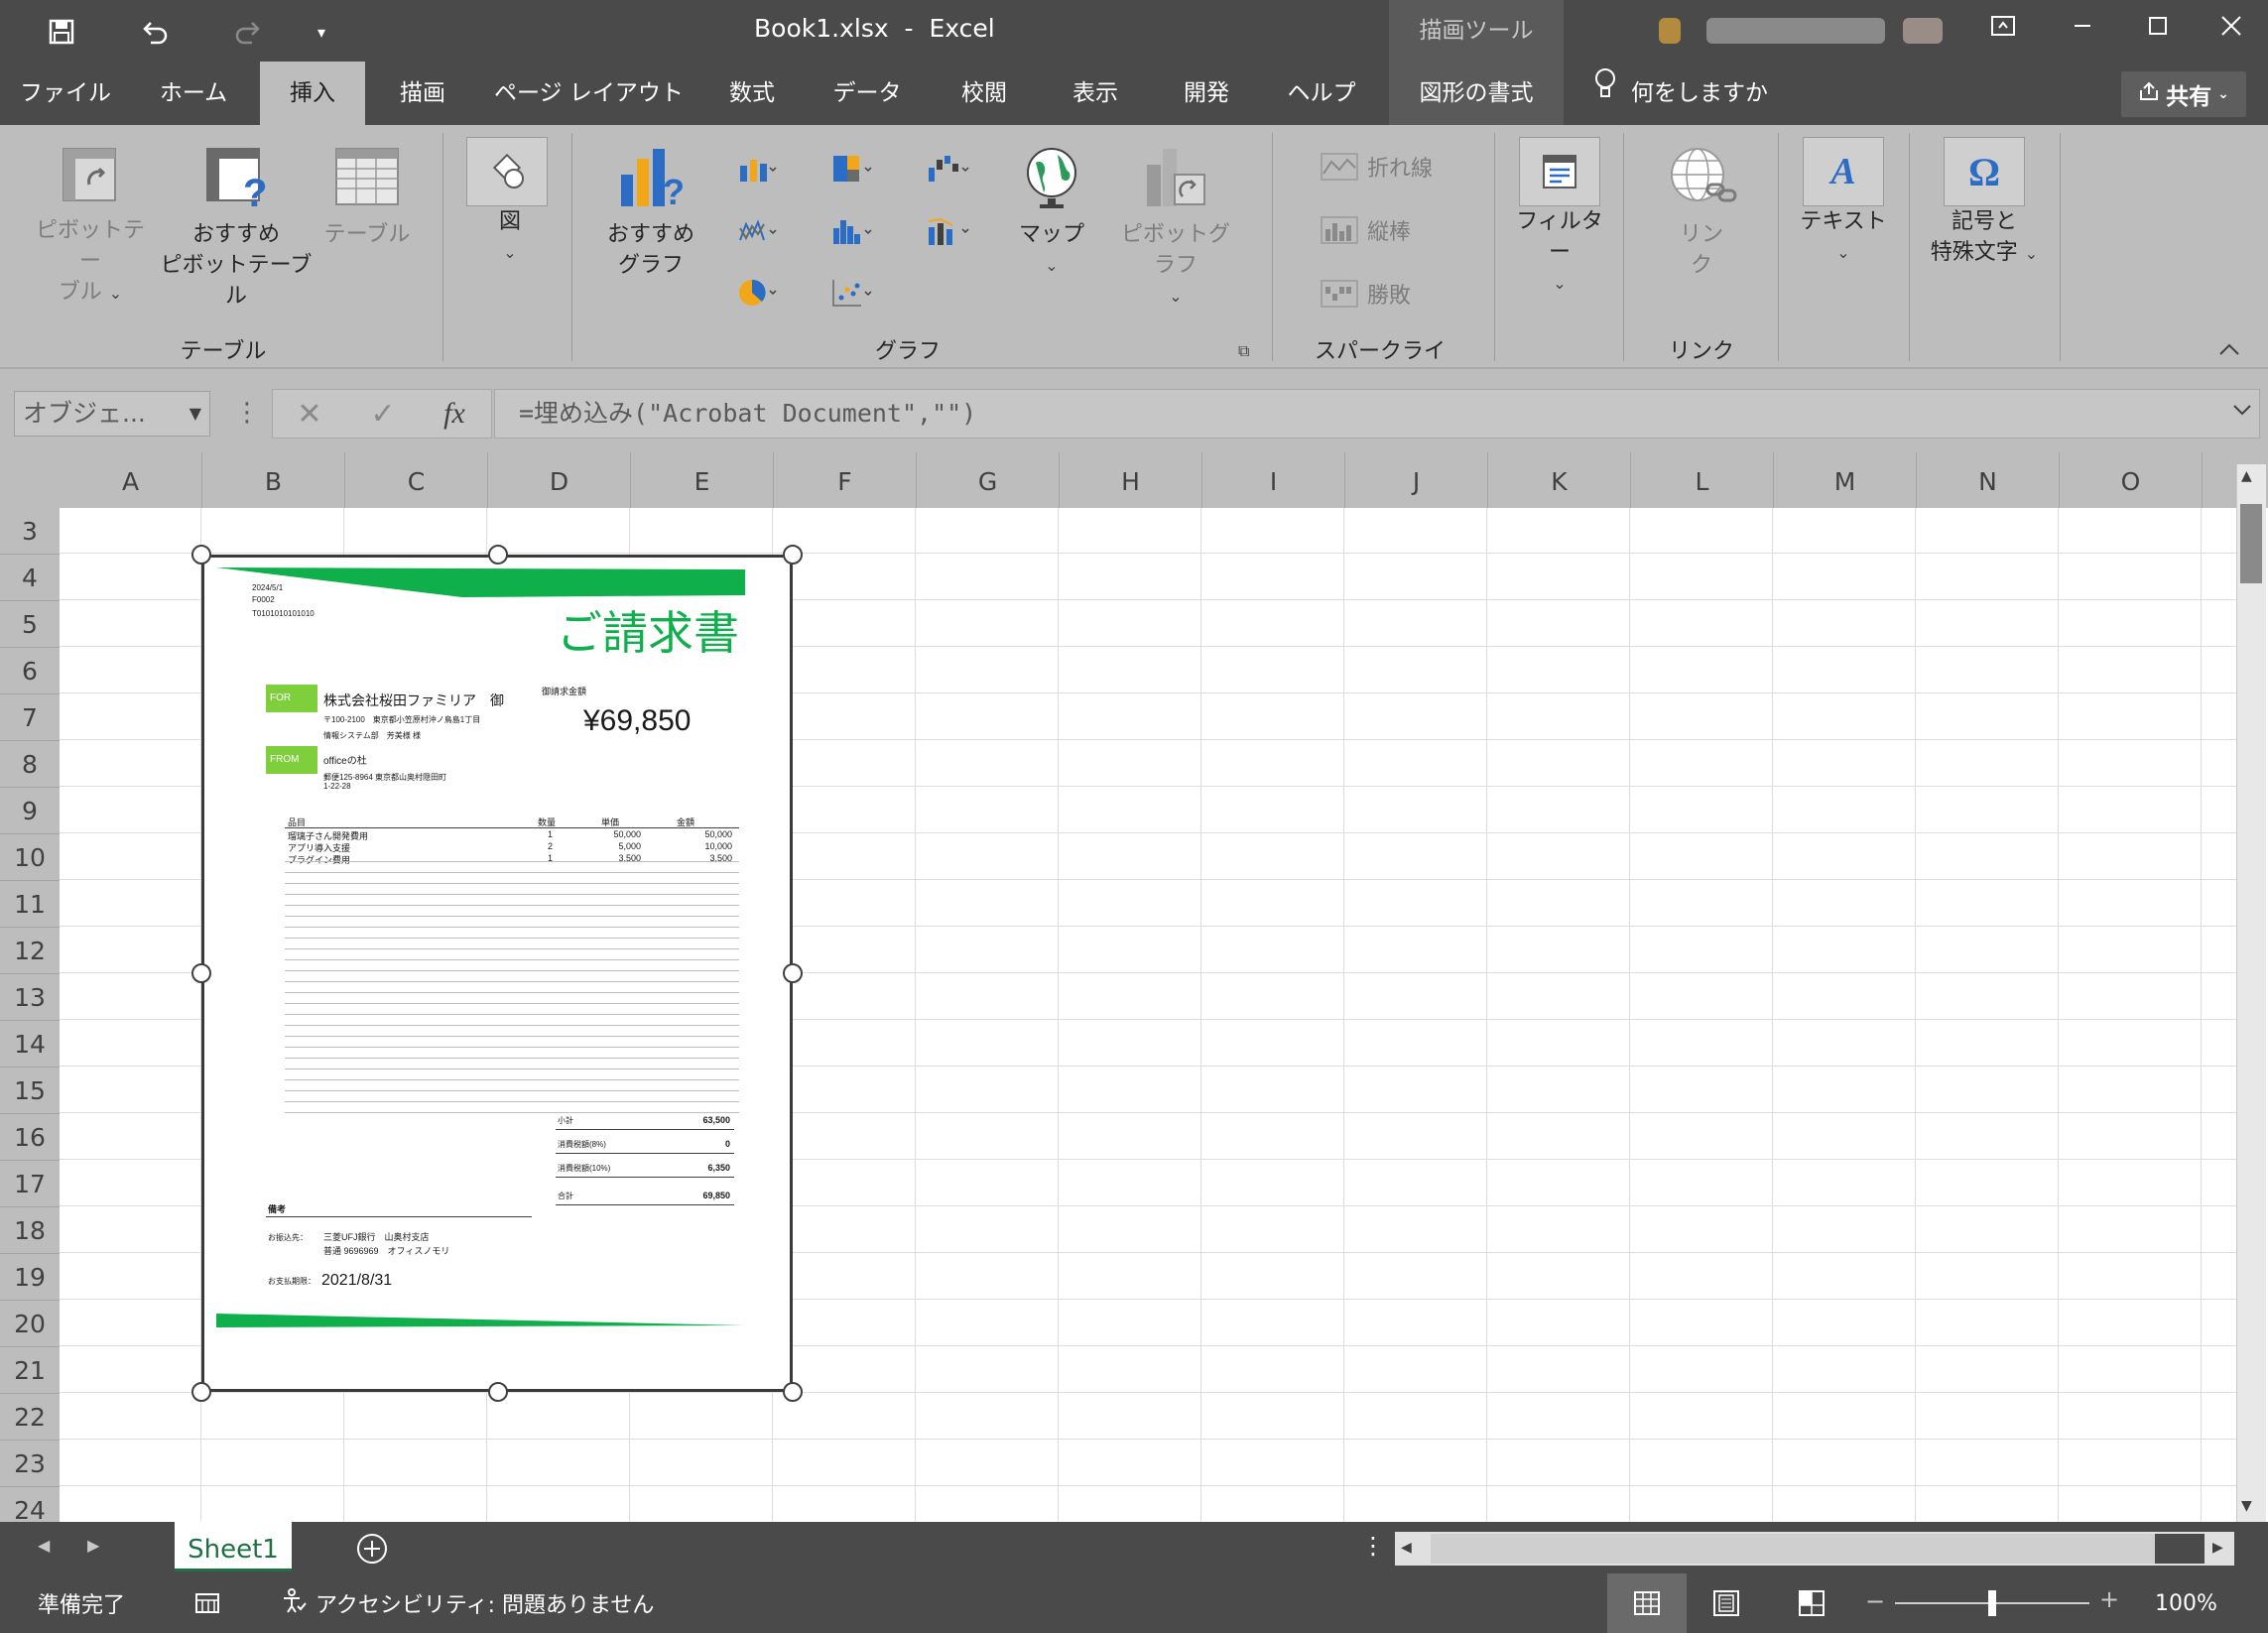 The width and height of the screenshot is (2268, 1633). What do you see at coordinates (90, 227) in the screenshot?
I see `pivot-table-button: ピボットテー ブル ⌄` at bounding box center [90, 227].